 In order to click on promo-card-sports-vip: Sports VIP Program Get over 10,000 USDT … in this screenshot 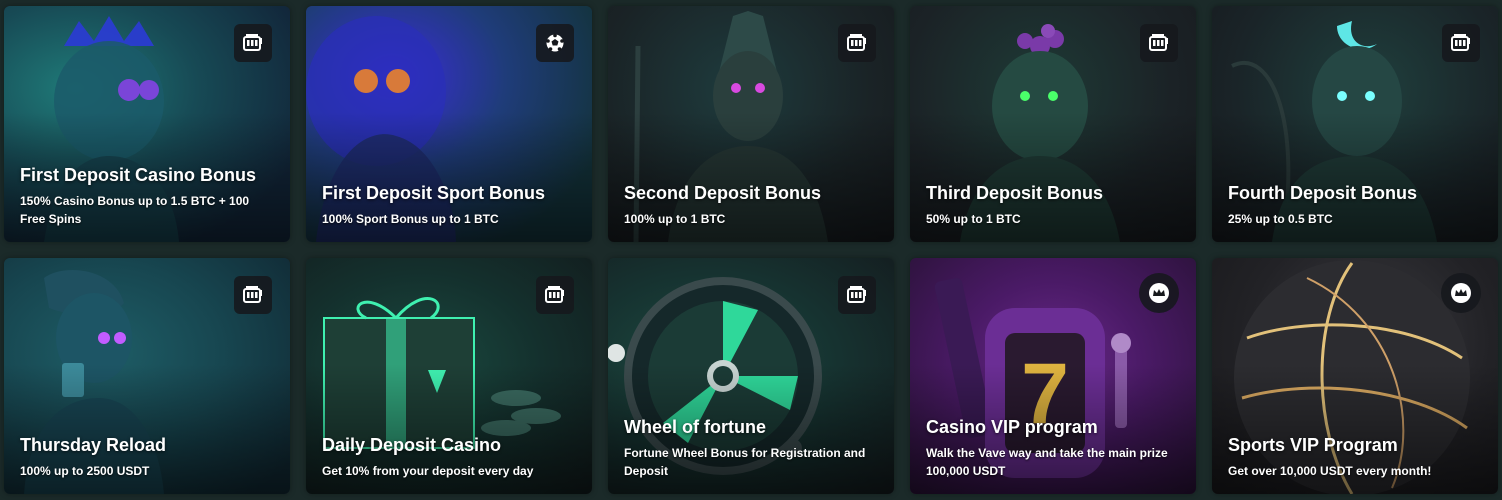, I will do `click(1355, 376)`.